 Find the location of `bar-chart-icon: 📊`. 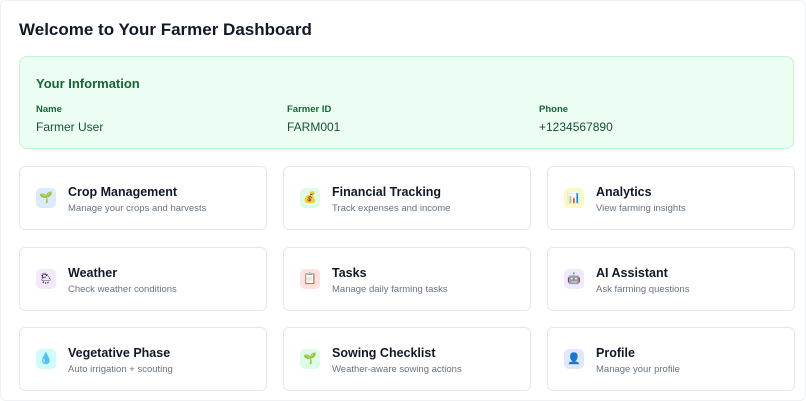

bar-chart-icon: 📊 is located at coordinates (574, 198).